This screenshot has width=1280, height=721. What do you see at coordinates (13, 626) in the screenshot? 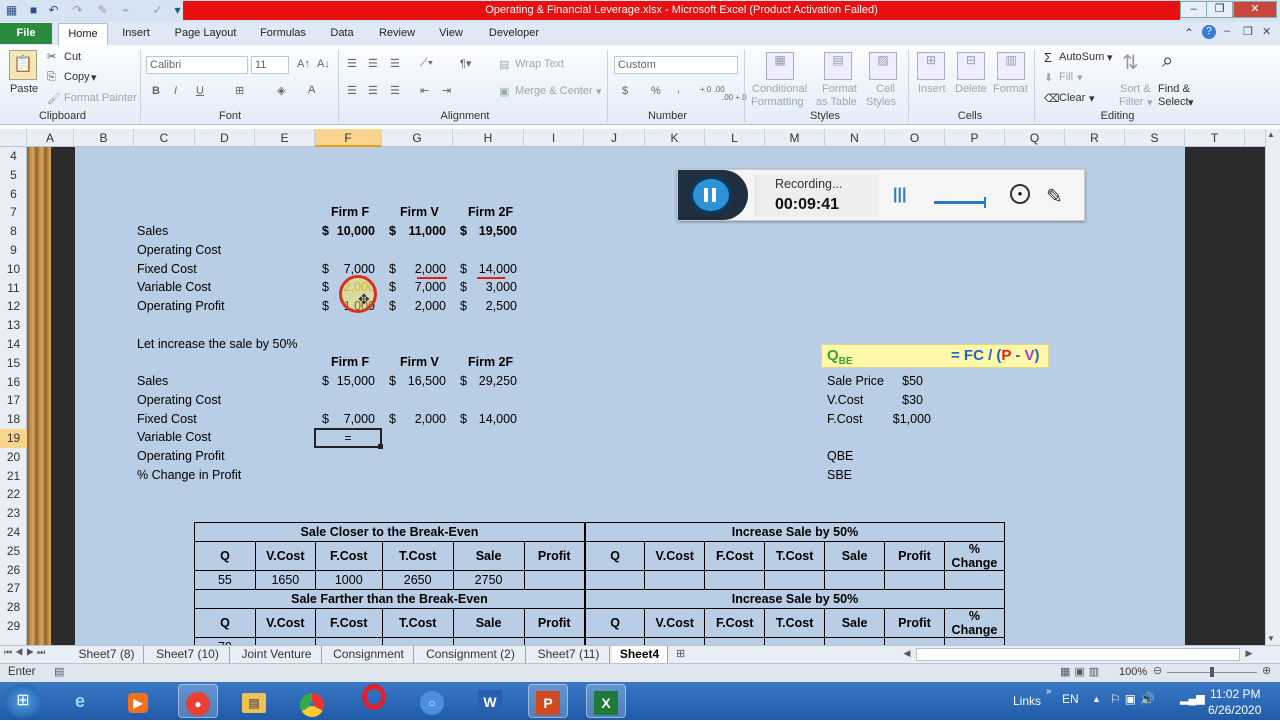
I see `row-header-29: 29` at bounding box center [13, 626].